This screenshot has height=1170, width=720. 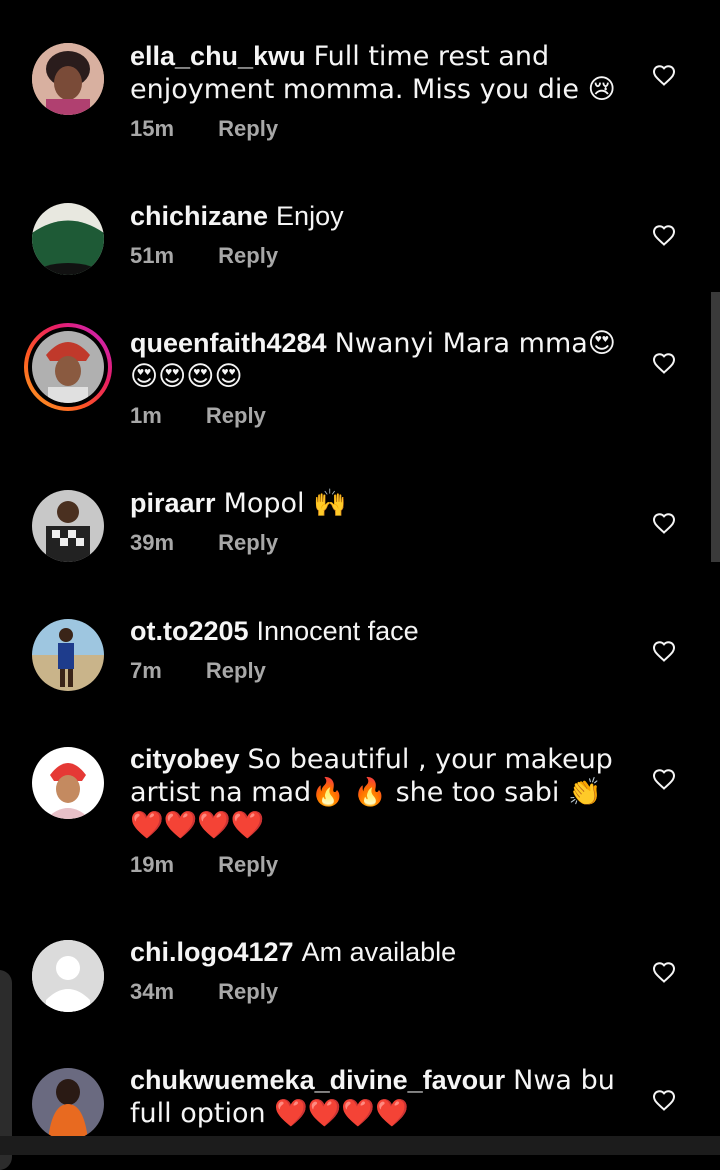 What do you see at coordinates (228, 343) in the screenshot?
I see `comment-username: queenfaith4284` at bounding box center [228, 343].